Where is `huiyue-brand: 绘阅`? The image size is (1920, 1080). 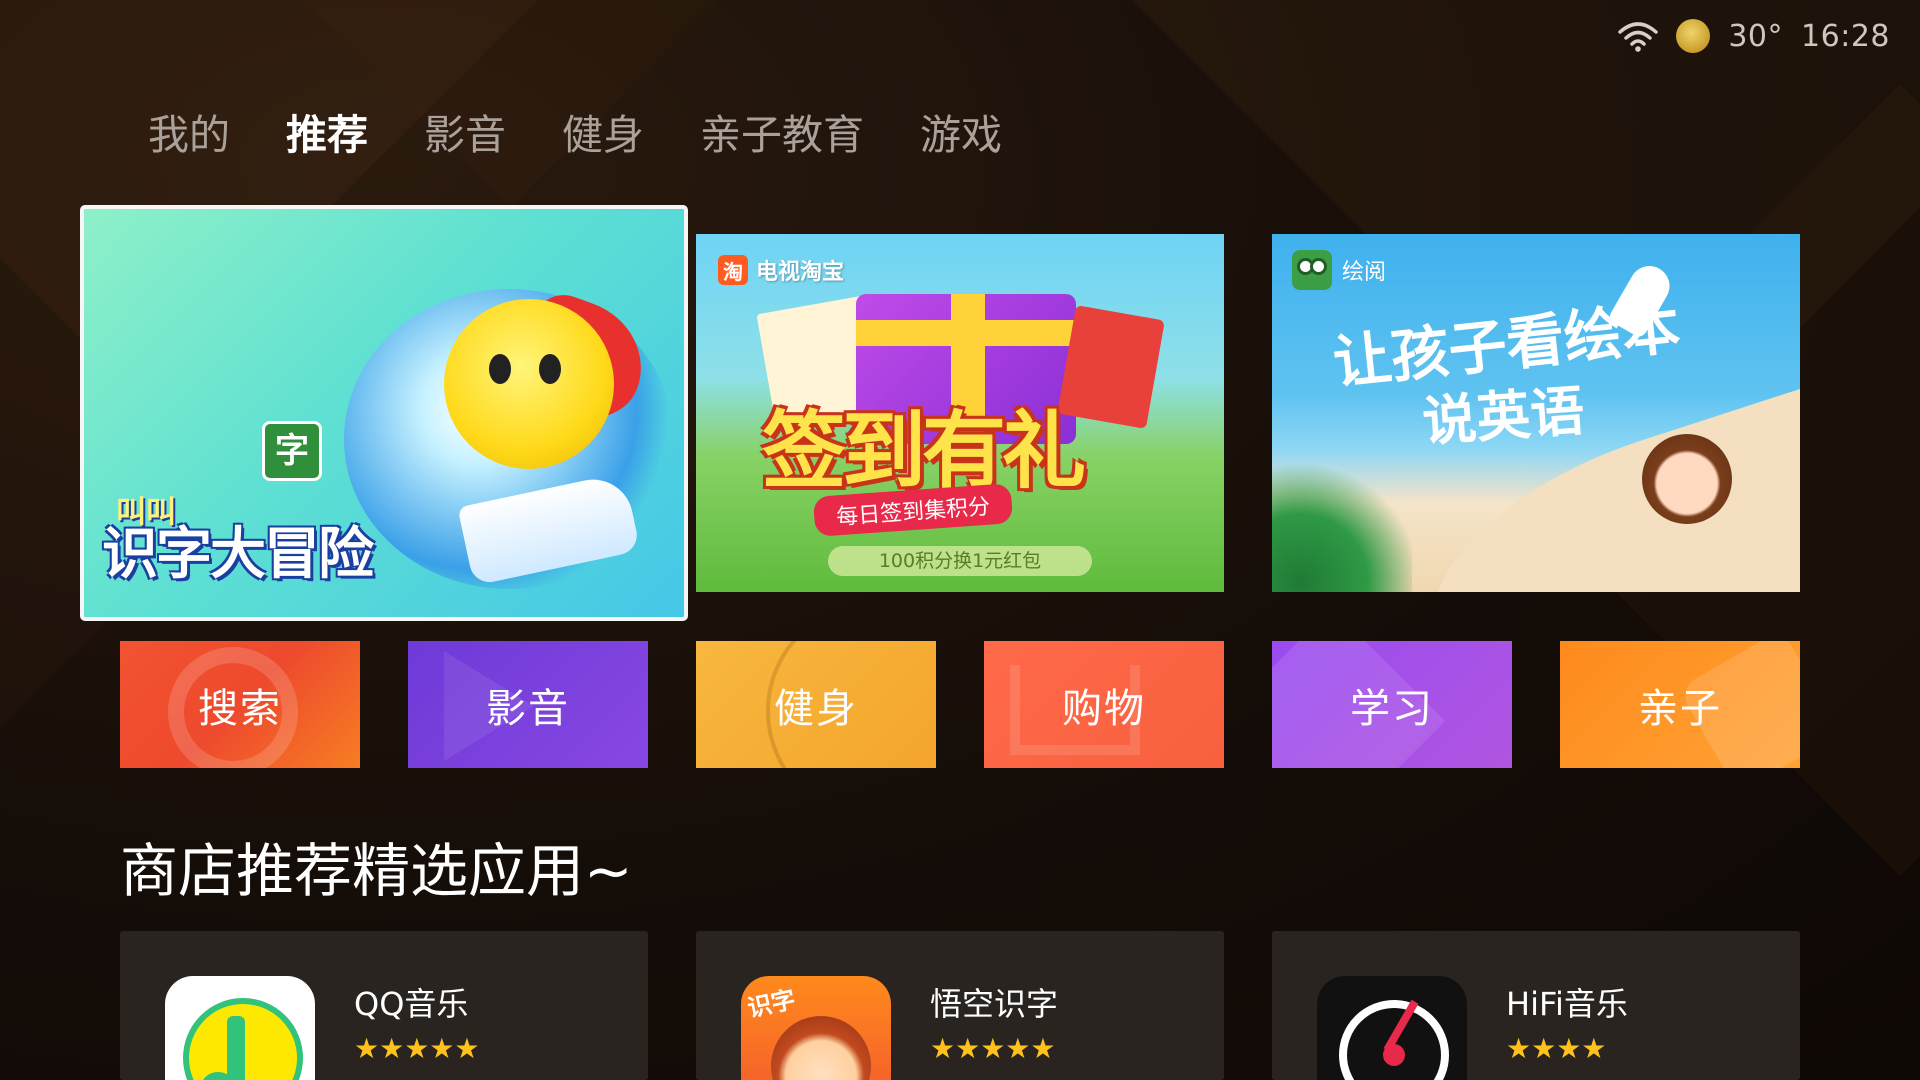
huiyue-brand: 绘阅 is located at coordinates (1339, 270).